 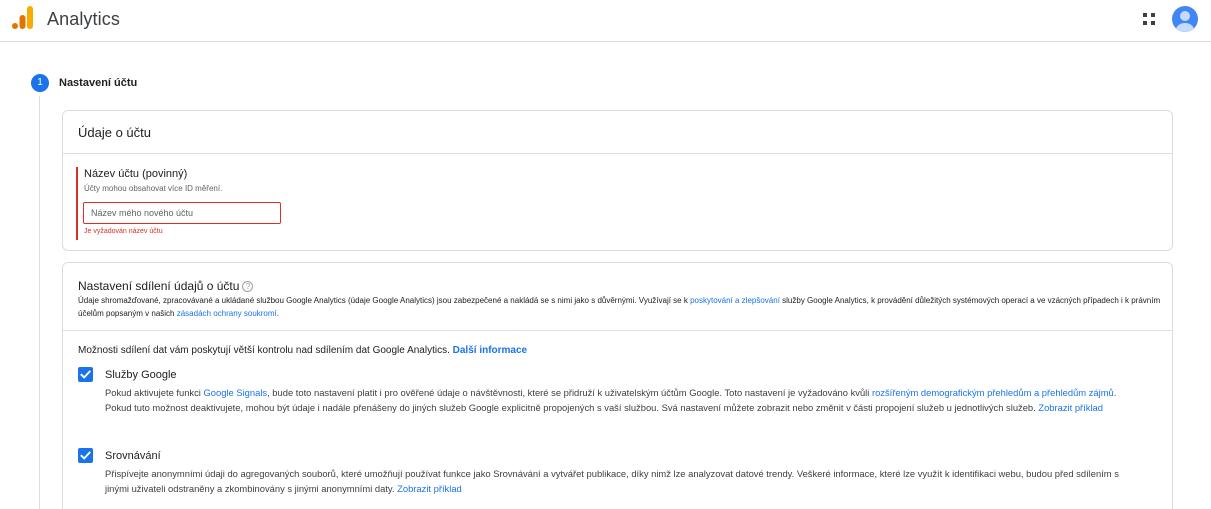 What do you see at coordinates (123, 231) in the screenshot?
I see `account-name-error: Je vyžadován název účtu` at bounding box center [123, 231].